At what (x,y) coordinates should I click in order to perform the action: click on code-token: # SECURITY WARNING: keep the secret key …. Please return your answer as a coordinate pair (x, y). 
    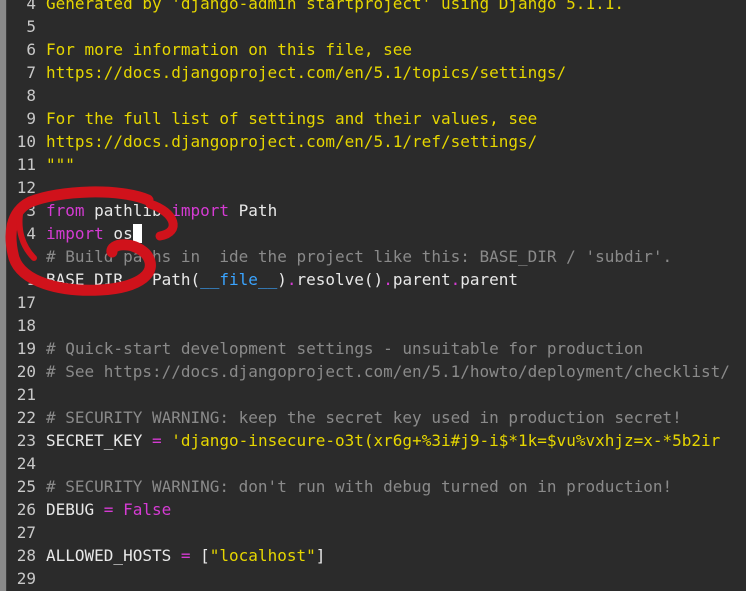
    Looking at the image, I should click on (364, 417).